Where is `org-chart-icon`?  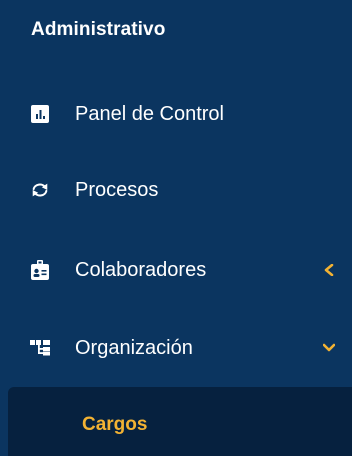
org-chart-icon is located at coordinates (40, 348).